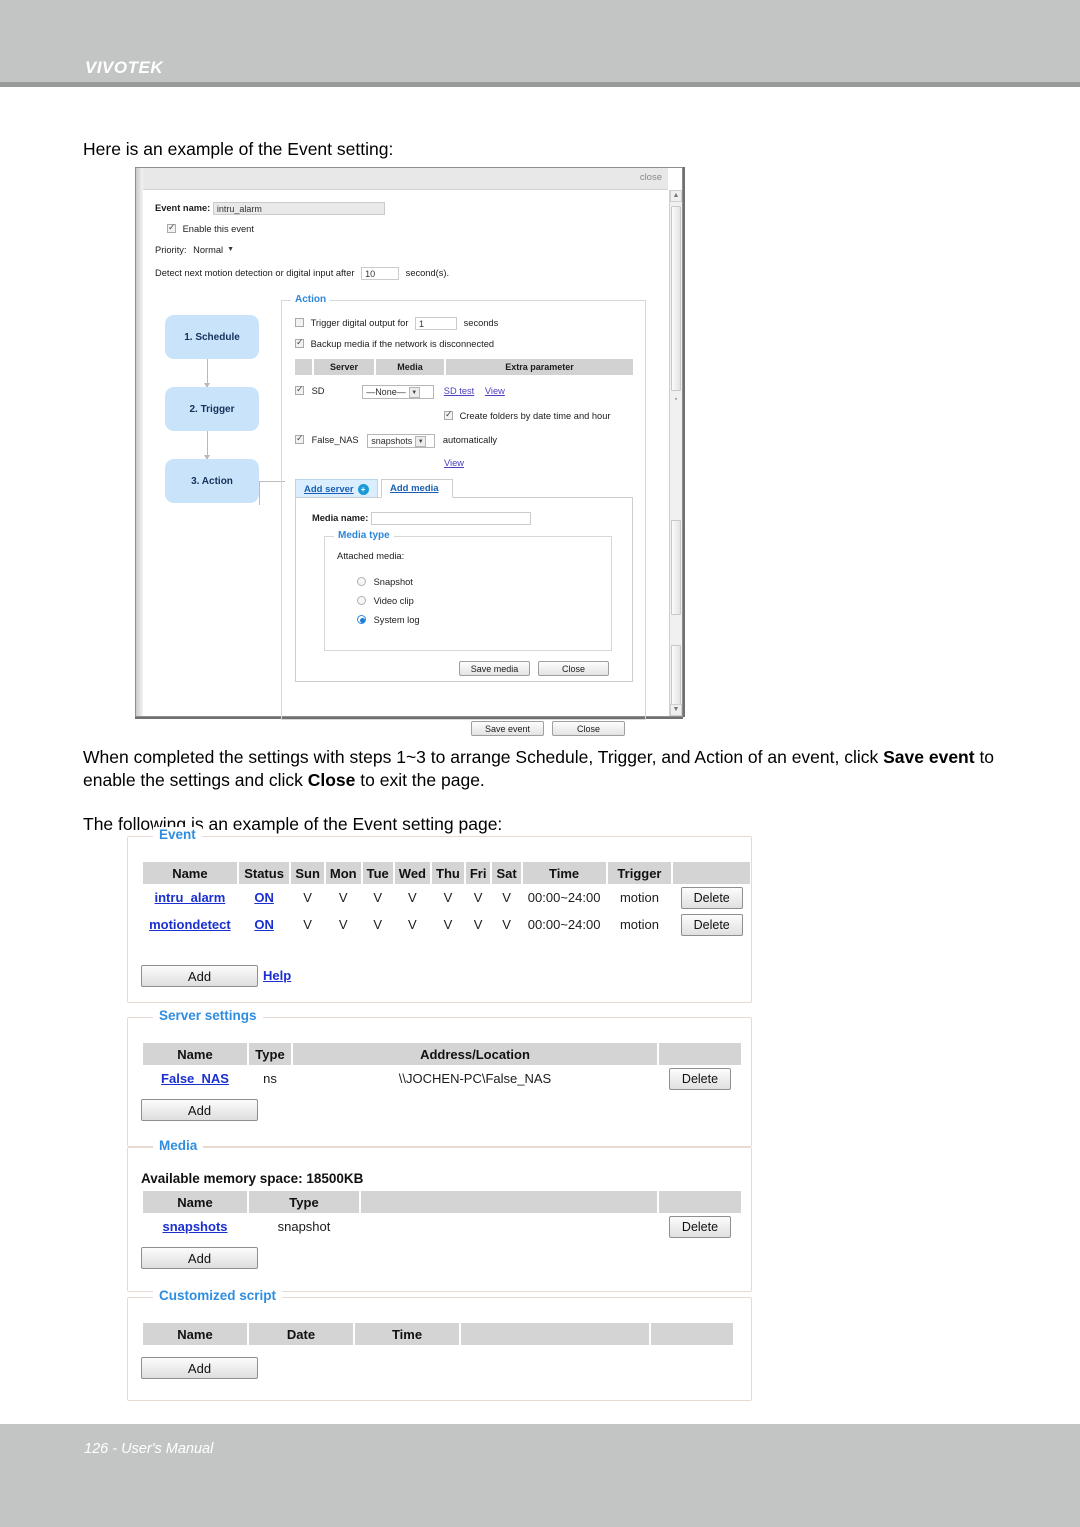 Image resolution: width=1080 pixels, height=1527 pixels. Describe the element at coordinates (298, 208) in the screenshot. I see `event-name-input: intru_alarm` at that location.